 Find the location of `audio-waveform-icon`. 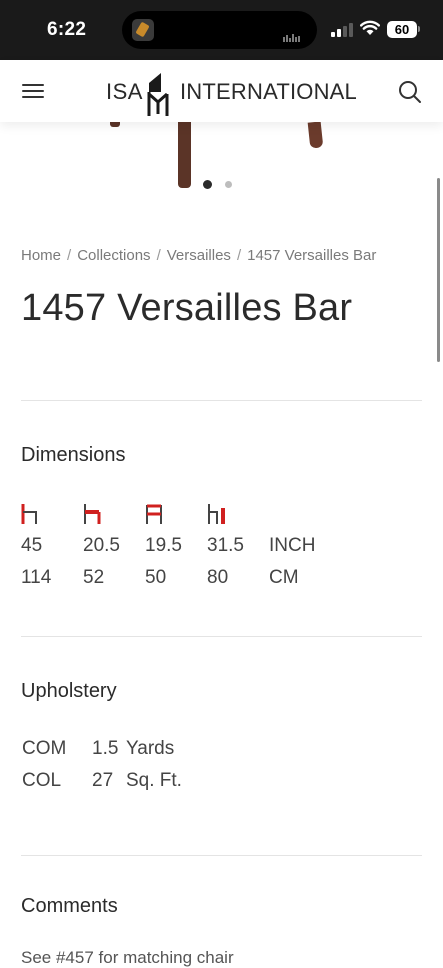

audio-waveform-icon is located at coordinates (294, 33).